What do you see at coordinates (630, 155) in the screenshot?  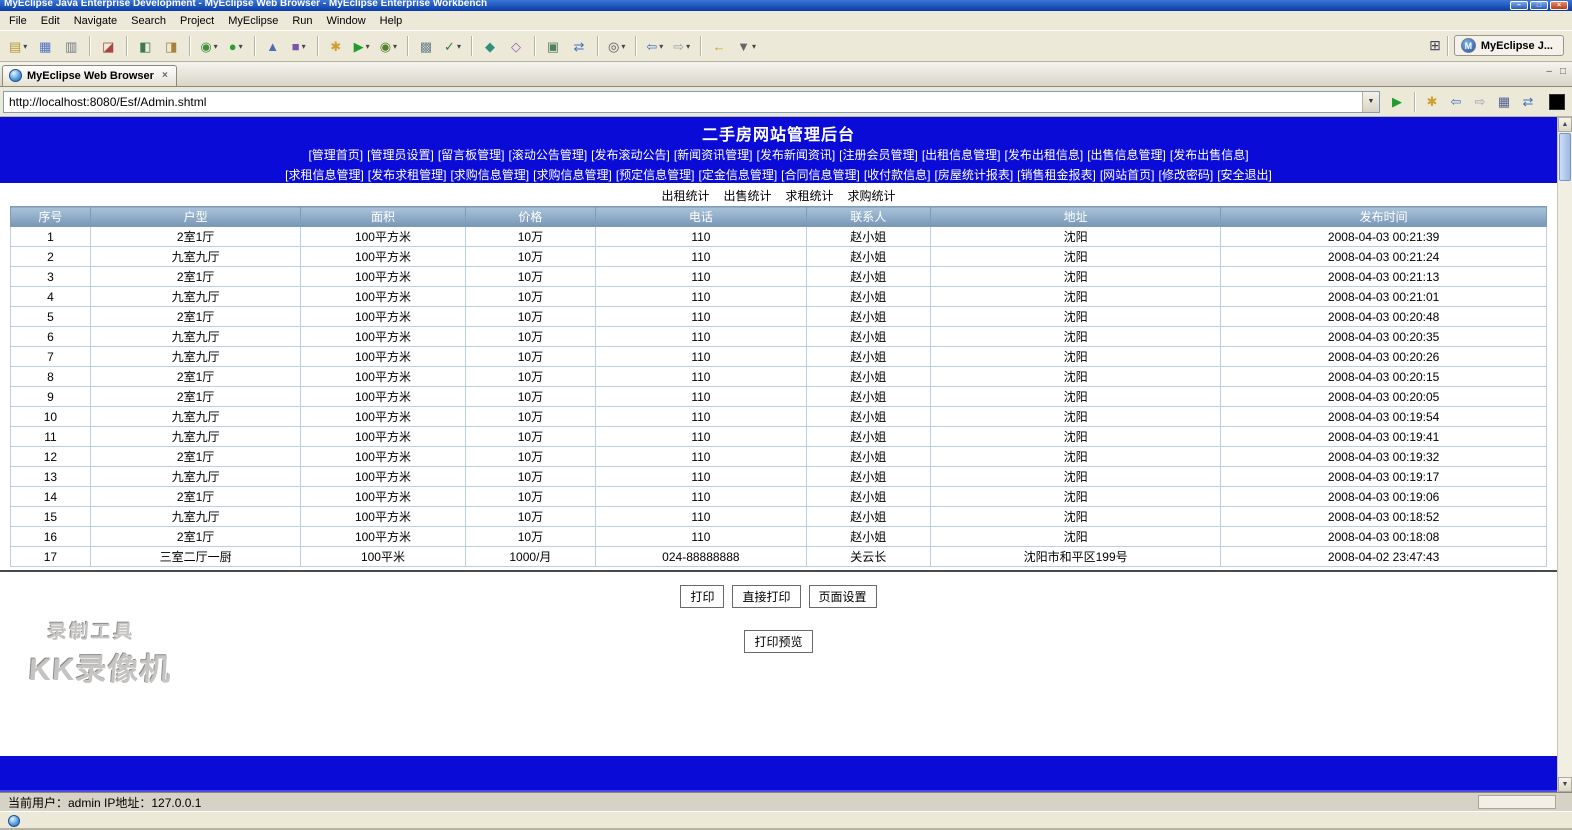 I see `nav-link: [发布滚动公告]` at bounding box center [630, 155].